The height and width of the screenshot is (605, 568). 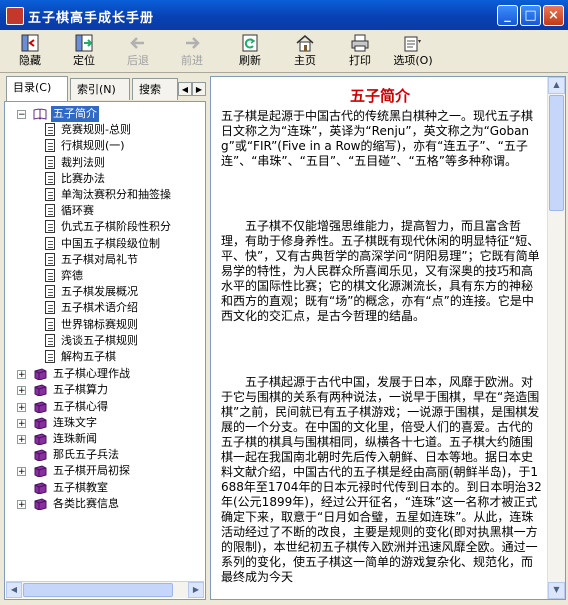 What do you see at coordinates (75, 422) in the screenshot?
I see `tree-group-label: 连珠文字` at bounding box center [75, 422].